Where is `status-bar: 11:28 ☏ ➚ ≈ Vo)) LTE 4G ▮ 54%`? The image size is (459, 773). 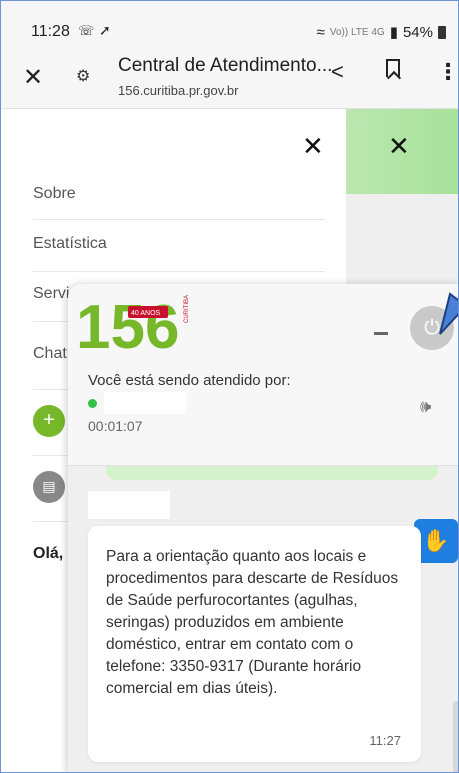
status-bar: 11:28 ☏ ➚ ≈ Vo)) LTE 4G ▮ 54% is located at coordinates (229, 21).